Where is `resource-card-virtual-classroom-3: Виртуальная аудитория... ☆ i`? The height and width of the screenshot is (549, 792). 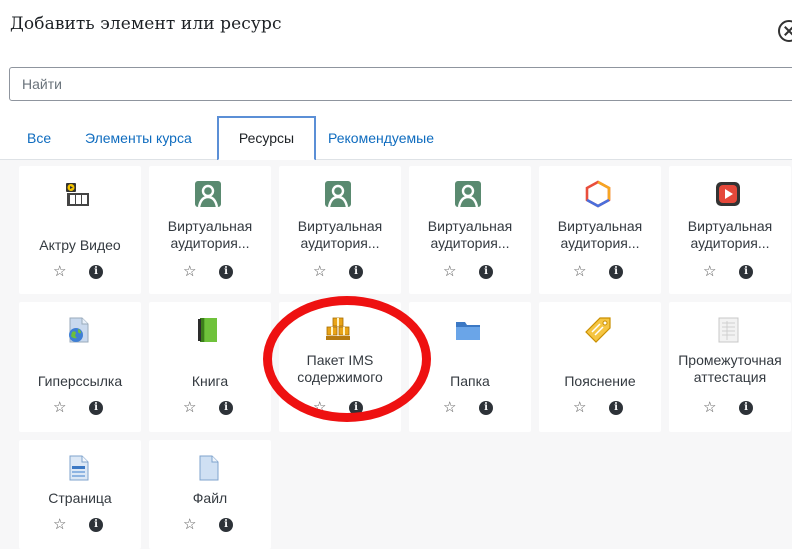
resource-card-virtual-classroom-3: Виртуальная аудитория... ☆ i is located at coordinates (470, 230).